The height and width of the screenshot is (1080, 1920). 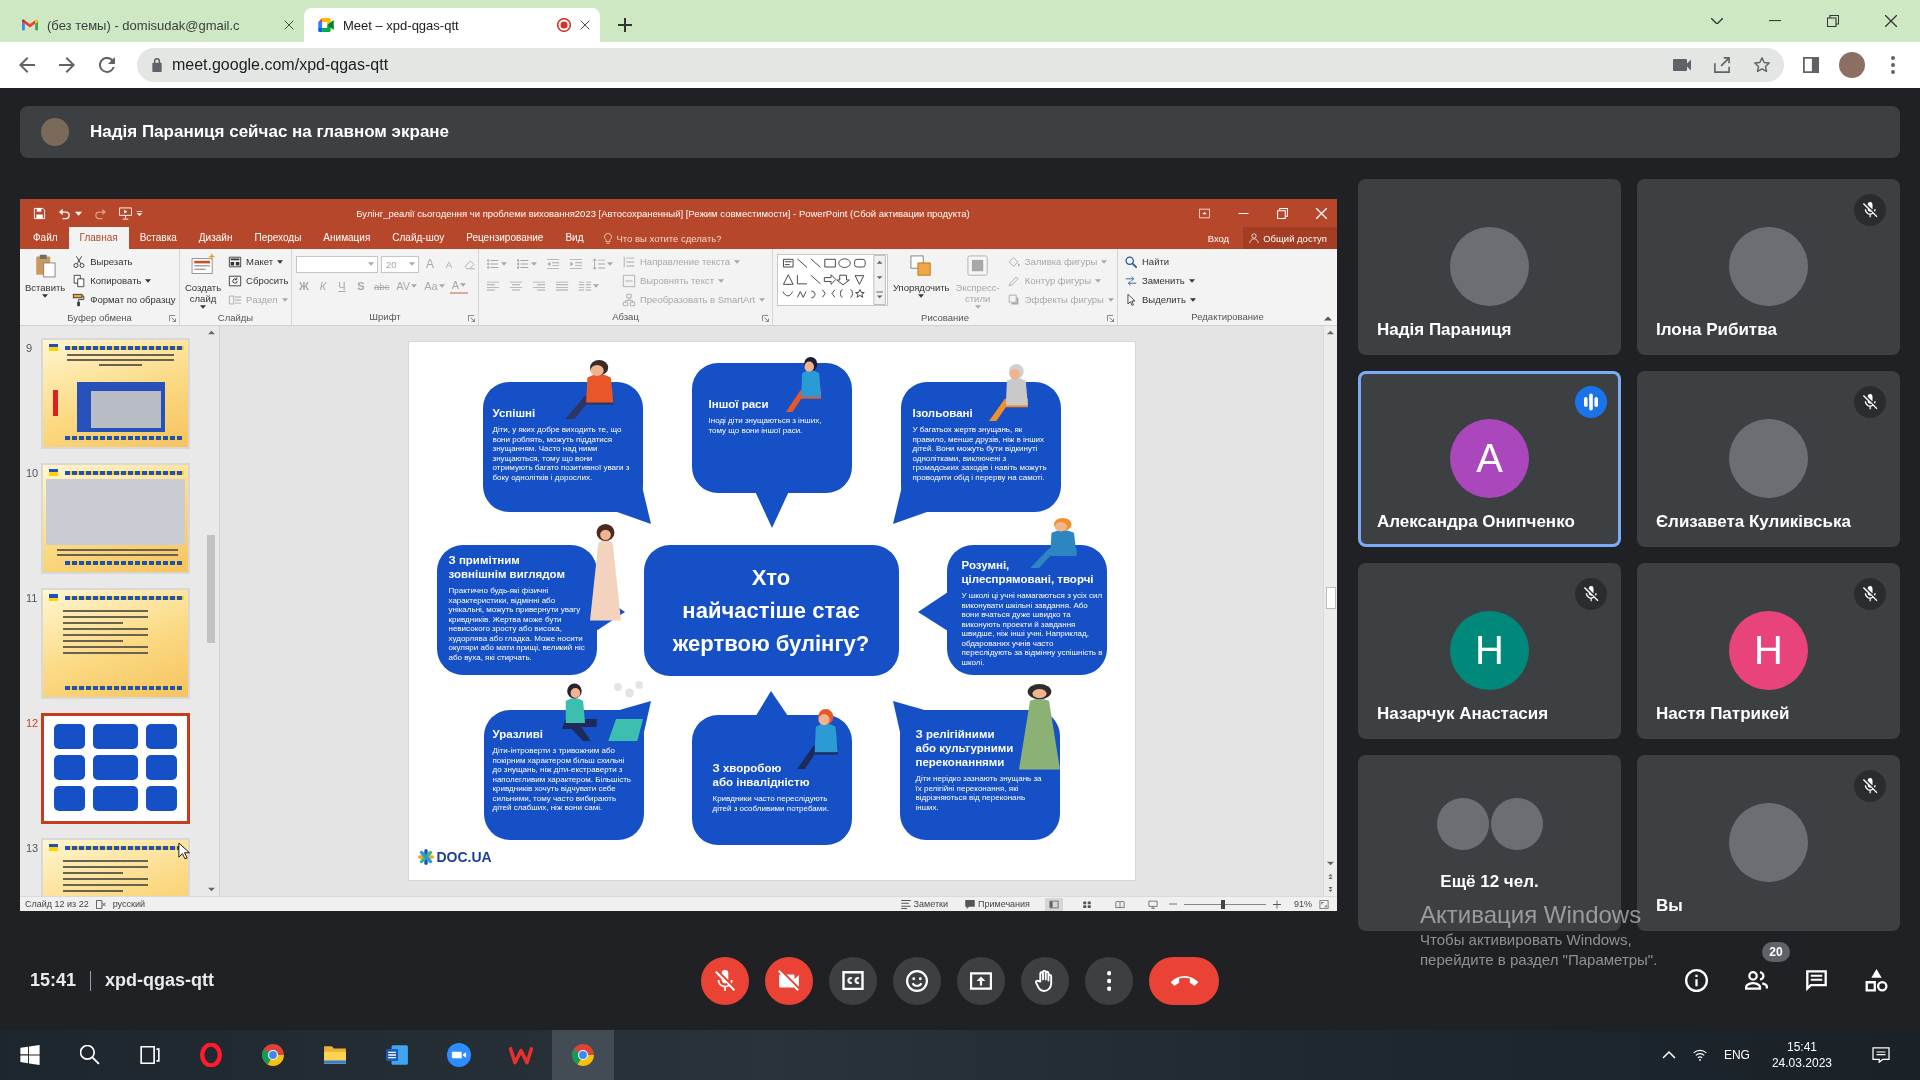 What do you see at coordinates (1254, 238) in the screenshot?
I see `person-icon` at bounding box center [1254, 238].